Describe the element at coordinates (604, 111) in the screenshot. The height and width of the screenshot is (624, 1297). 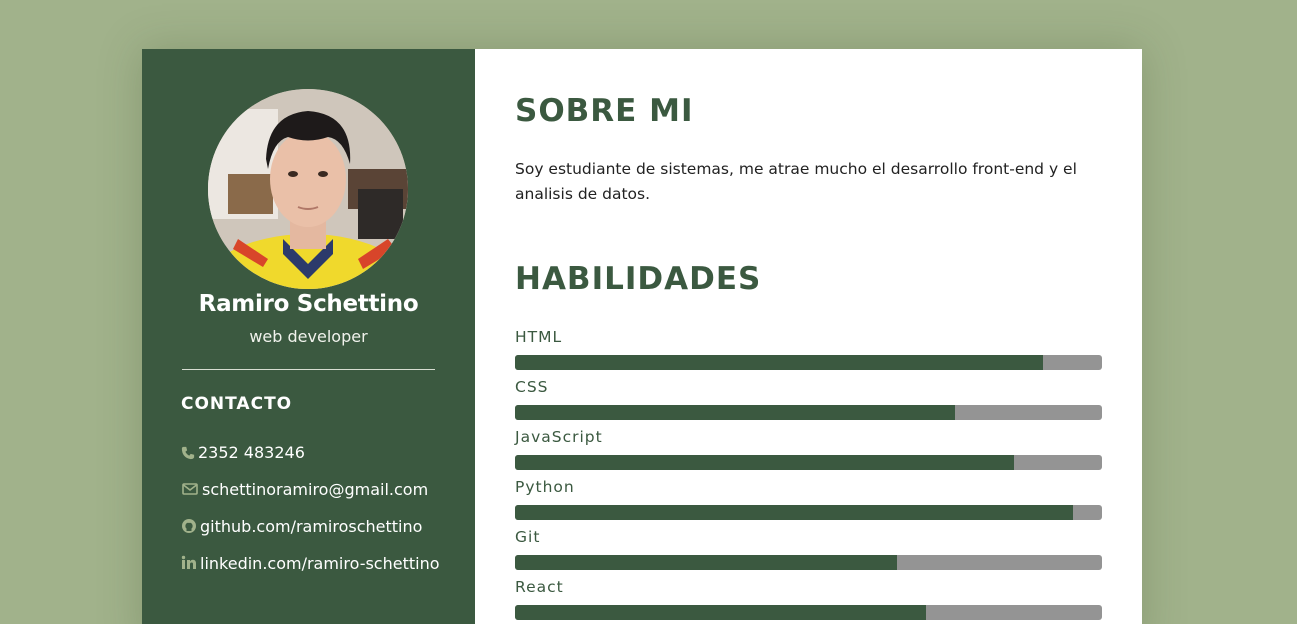
I see `about-title: SOBRE MI` at that location.